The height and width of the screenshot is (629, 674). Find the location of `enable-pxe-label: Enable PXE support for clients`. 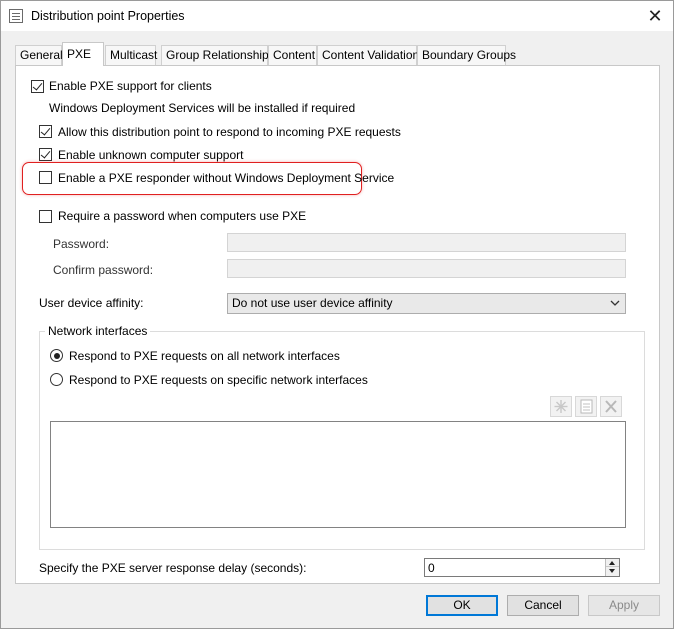

enable-pxe-label: Enable PXE support for clients is located at coordinates (130, 86).